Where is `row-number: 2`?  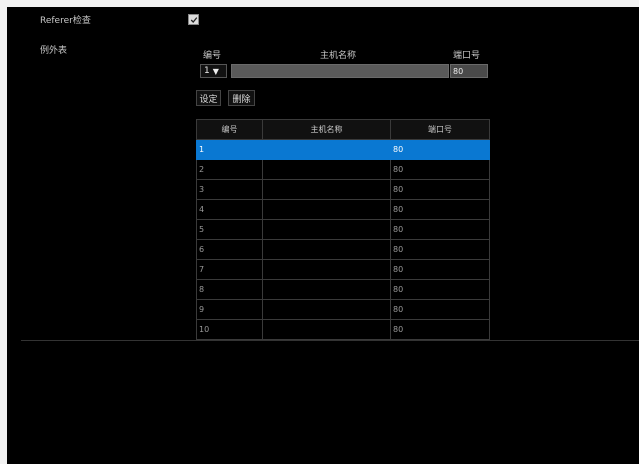
row-number: 2 is located at coordinates (229, 169).